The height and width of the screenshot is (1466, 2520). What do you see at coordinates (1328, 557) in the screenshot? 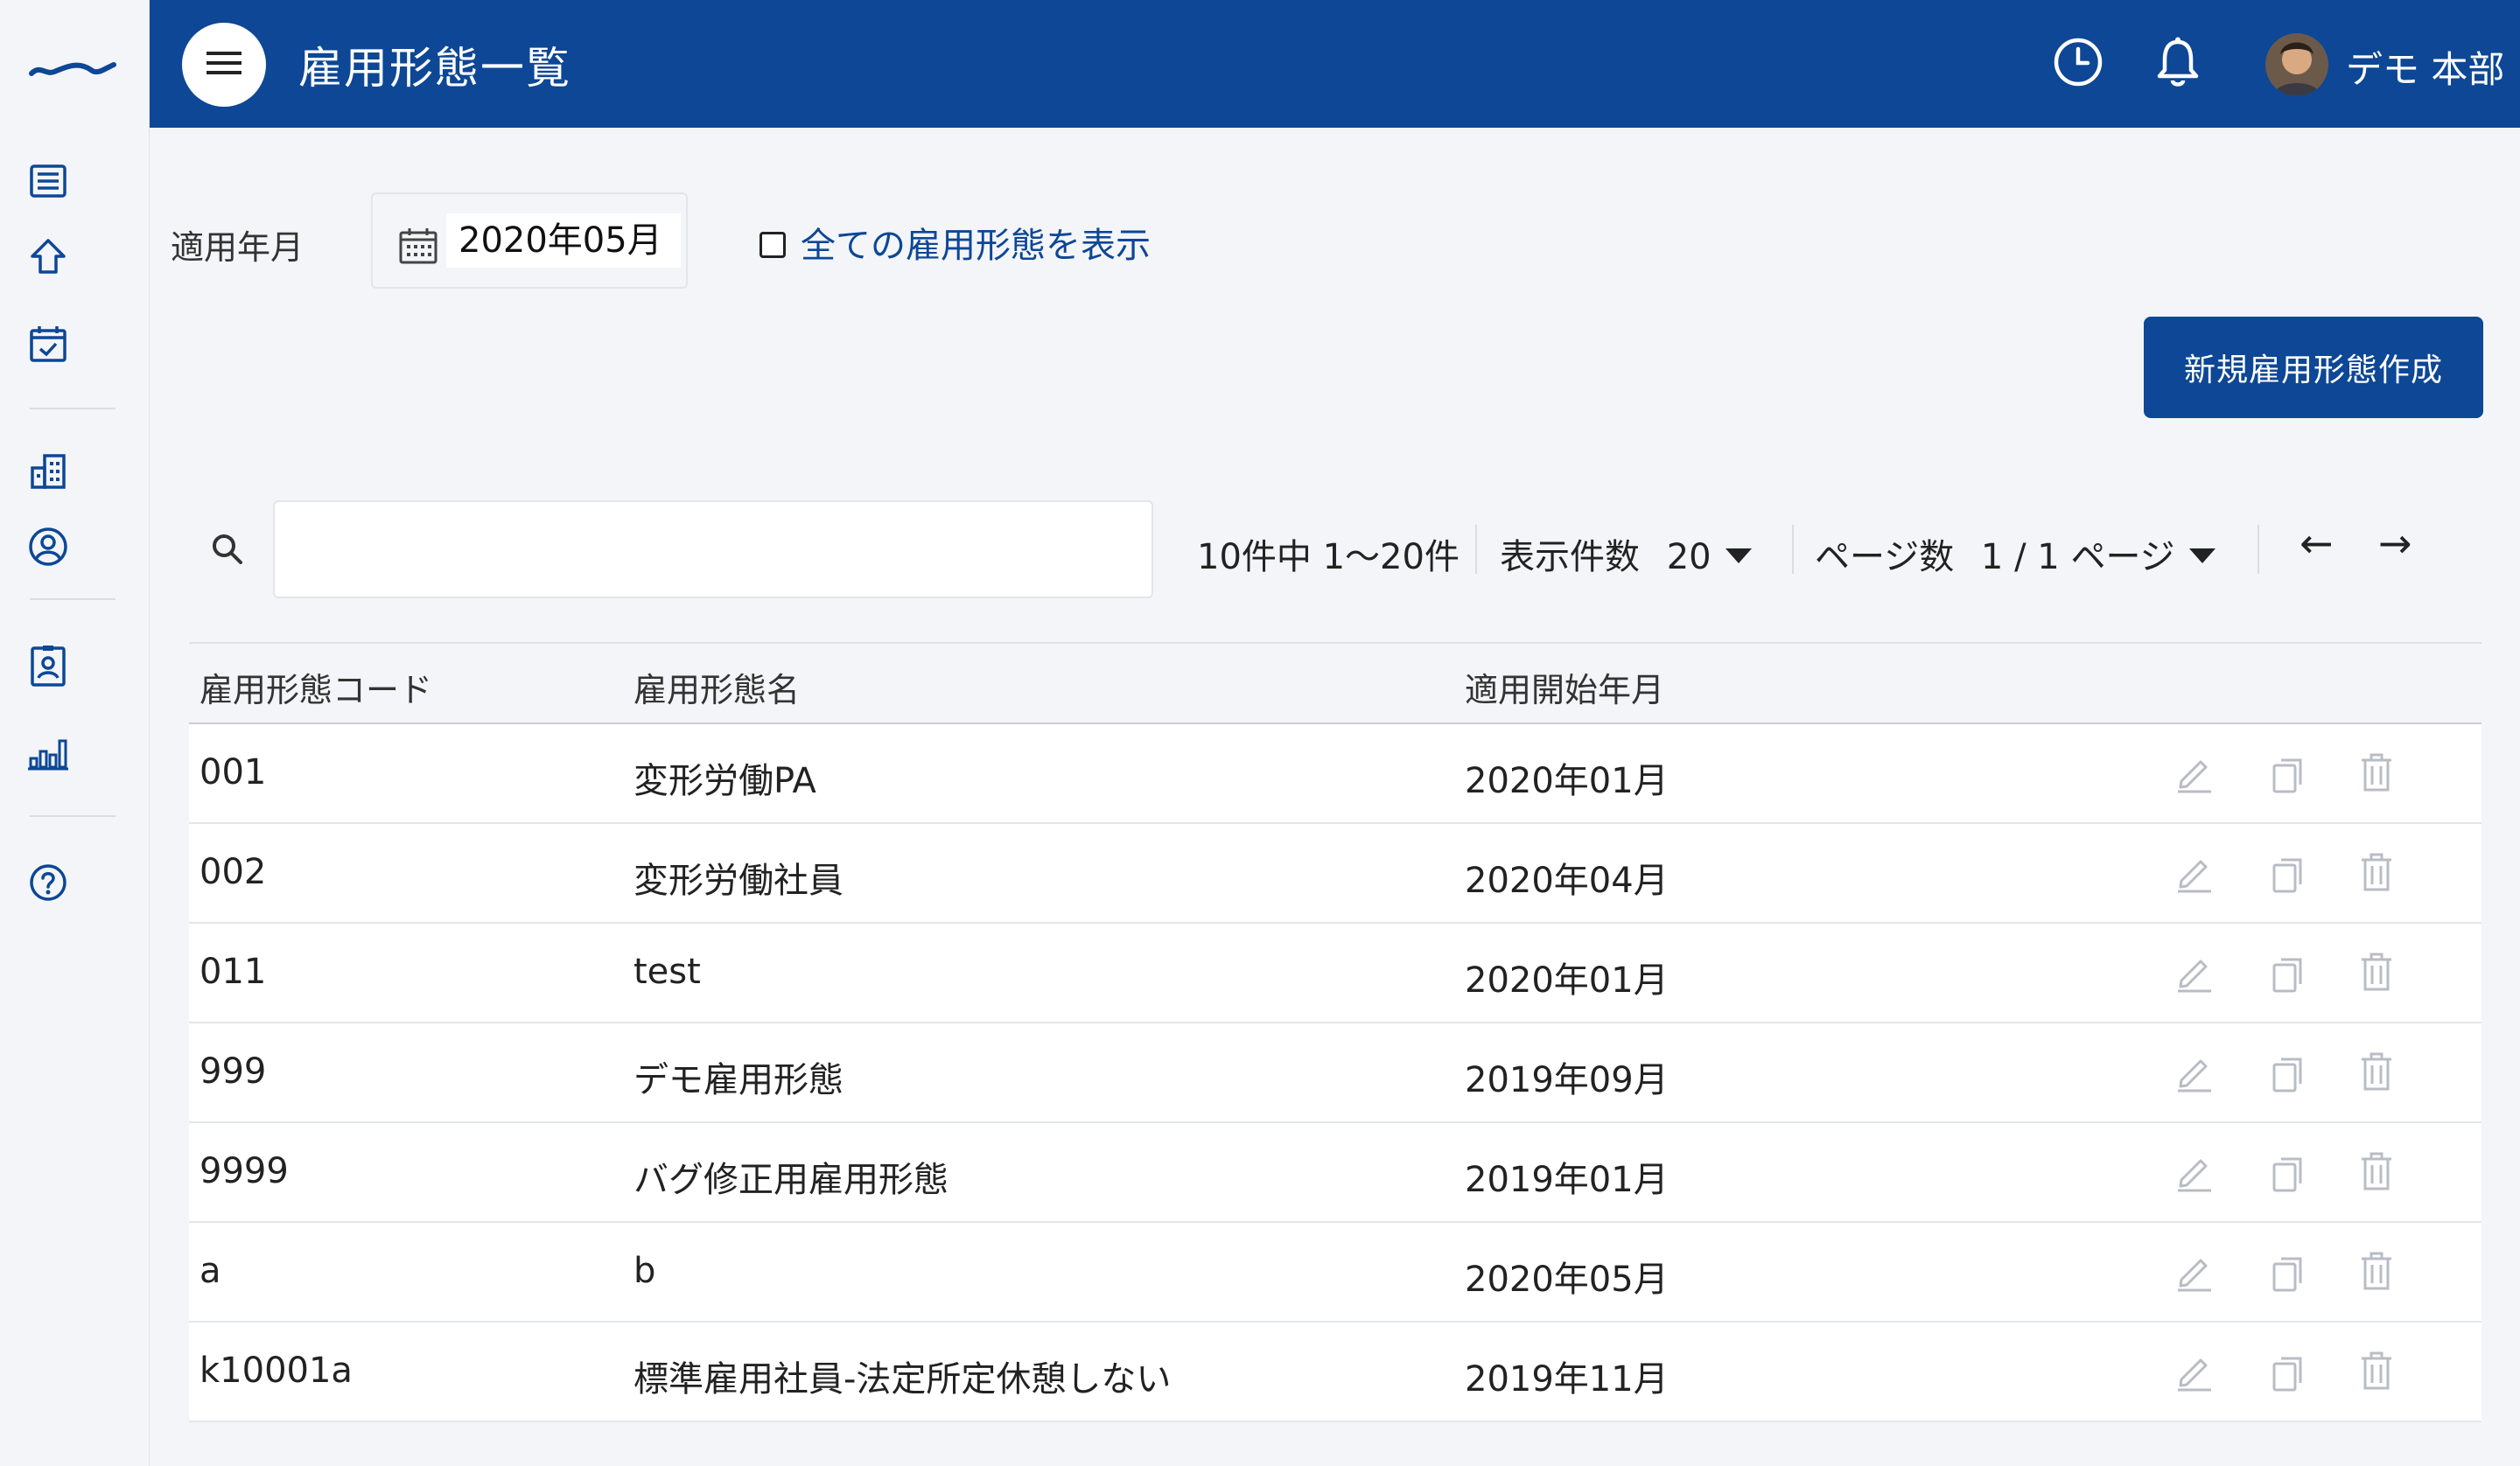
I see `result-range: 10件中 1〜20件` at bounding box center [1328, 557].